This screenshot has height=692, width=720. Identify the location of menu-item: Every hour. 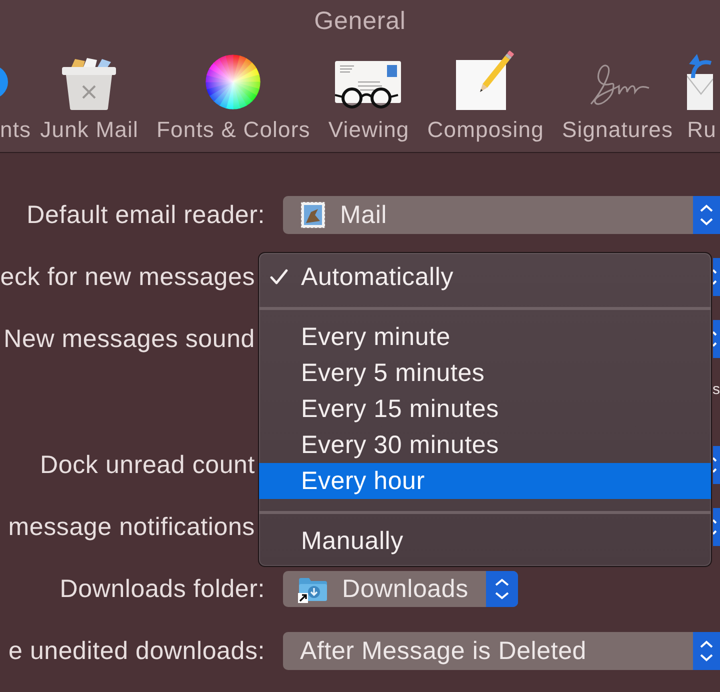
(485, 481).